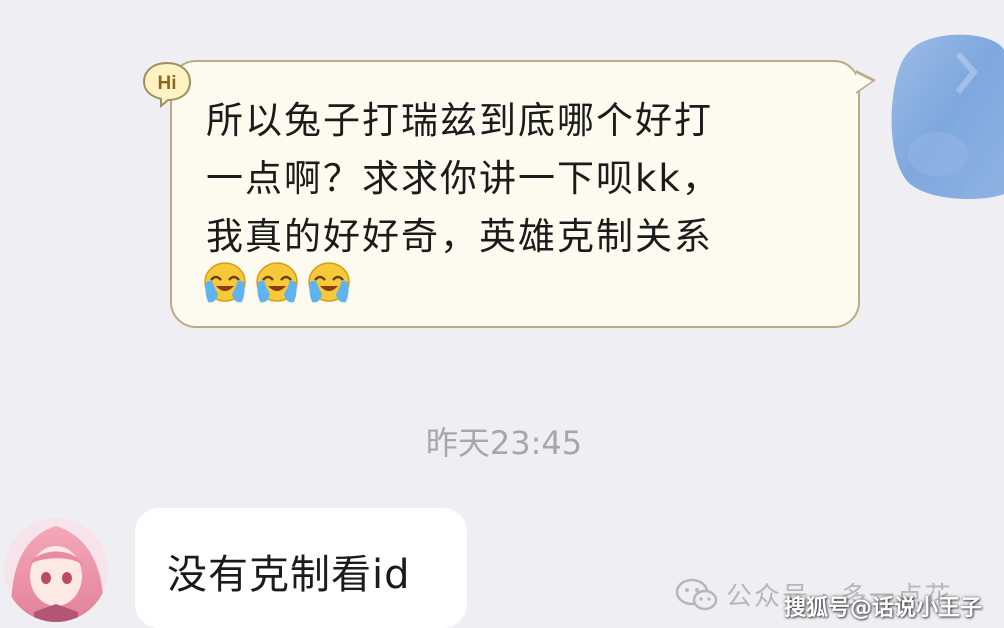 The width and height of the screenshot is (1004, 628). I want to click on wechat-icon, so click(697, 594).